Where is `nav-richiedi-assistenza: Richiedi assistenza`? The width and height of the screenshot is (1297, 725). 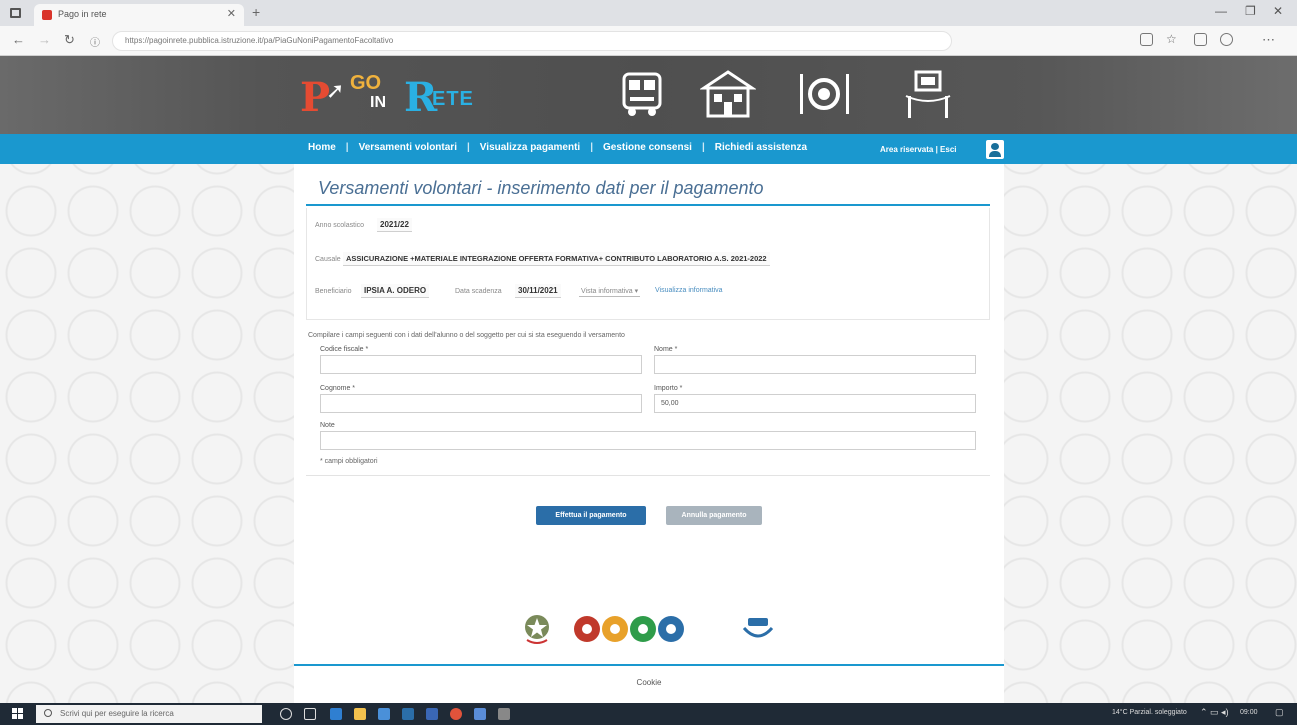 nav-richiedi-assistenza: Richiedi assistenza is located at coordinates (761, 147).